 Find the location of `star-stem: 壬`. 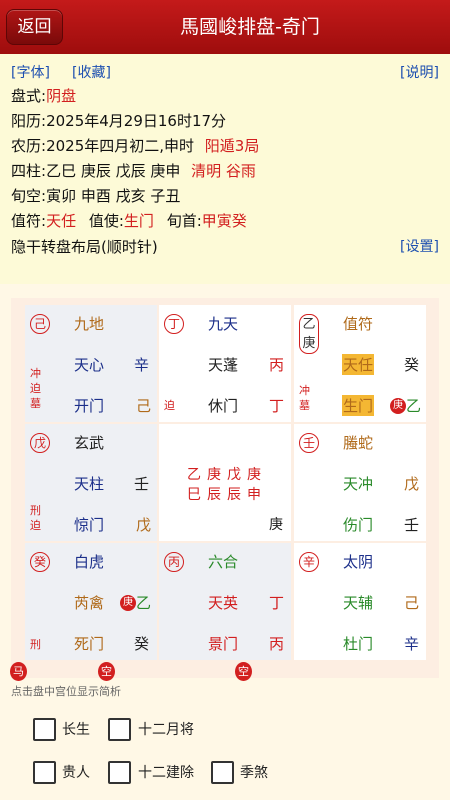

star-stem: 壬 is located at coordinates (142, 484).